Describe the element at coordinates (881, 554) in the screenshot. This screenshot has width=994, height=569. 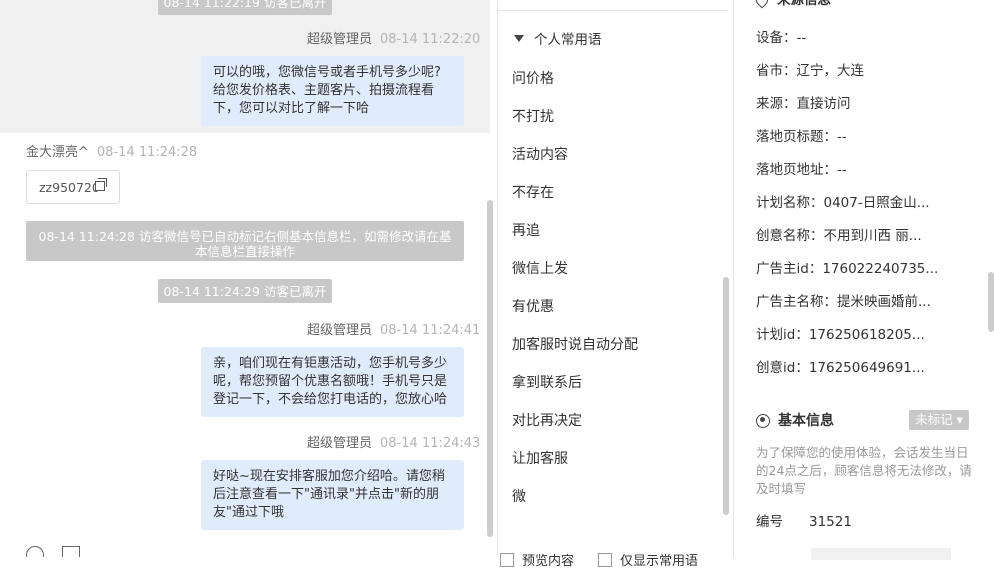
I see `input-field-stub` at that location.